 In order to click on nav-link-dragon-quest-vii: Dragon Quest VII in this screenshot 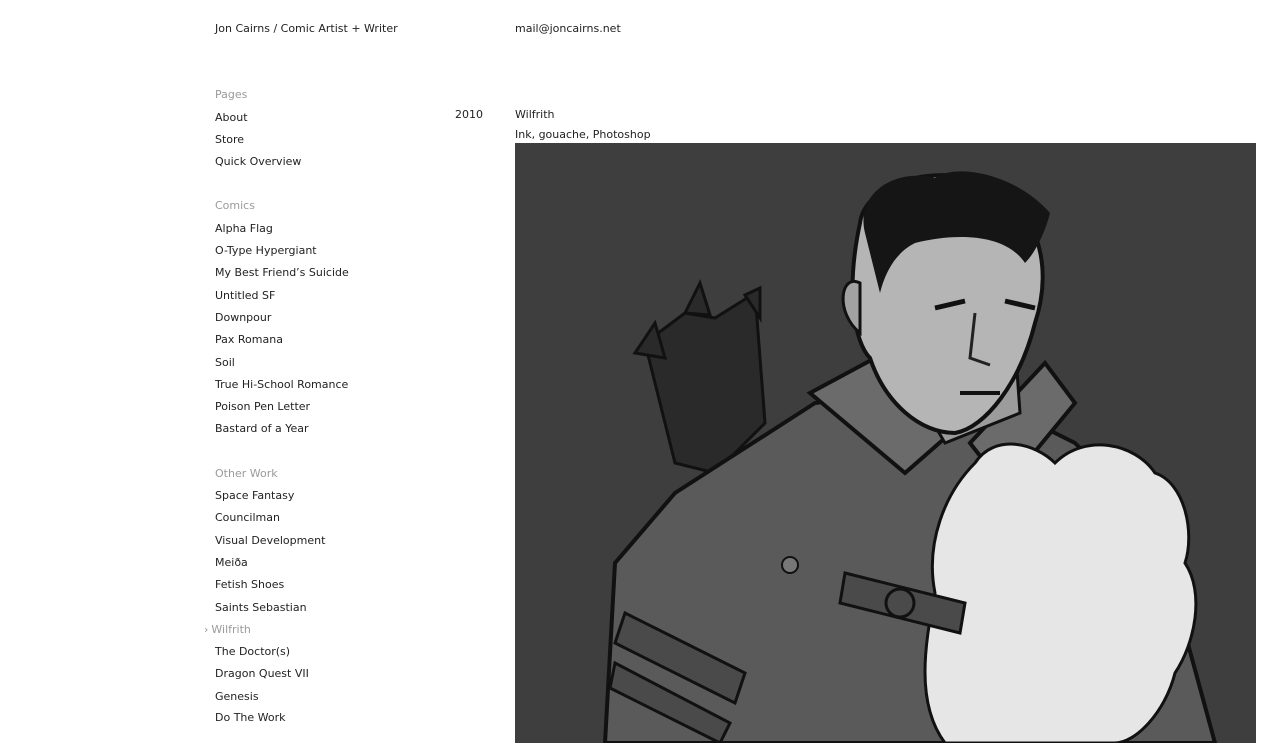, I will do `click(262, 674)`.